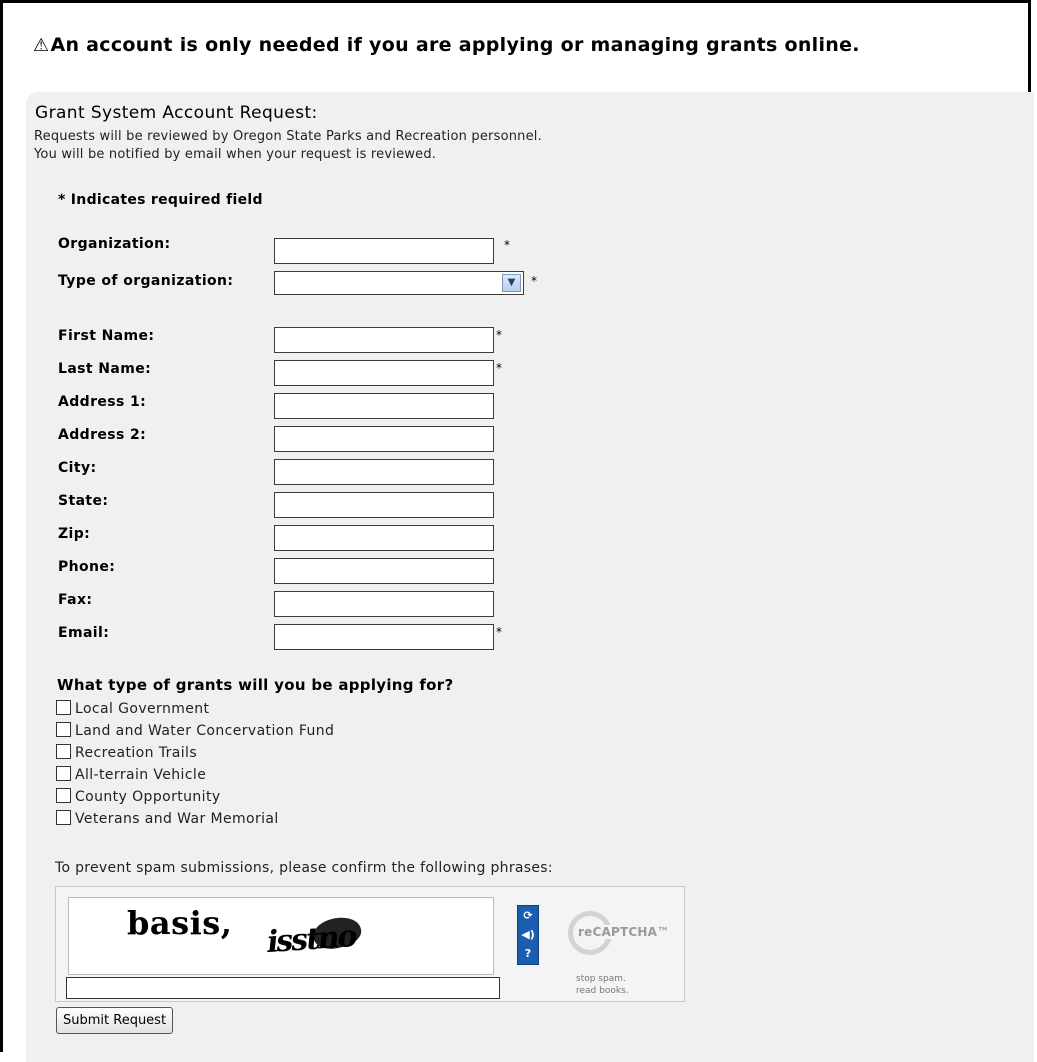 The width and height of the screenshot is (1037, 1062). Describe the element at coordinates (148, 797) in the screenshot. I see `grant-option-label: County Opportunity` at that location.